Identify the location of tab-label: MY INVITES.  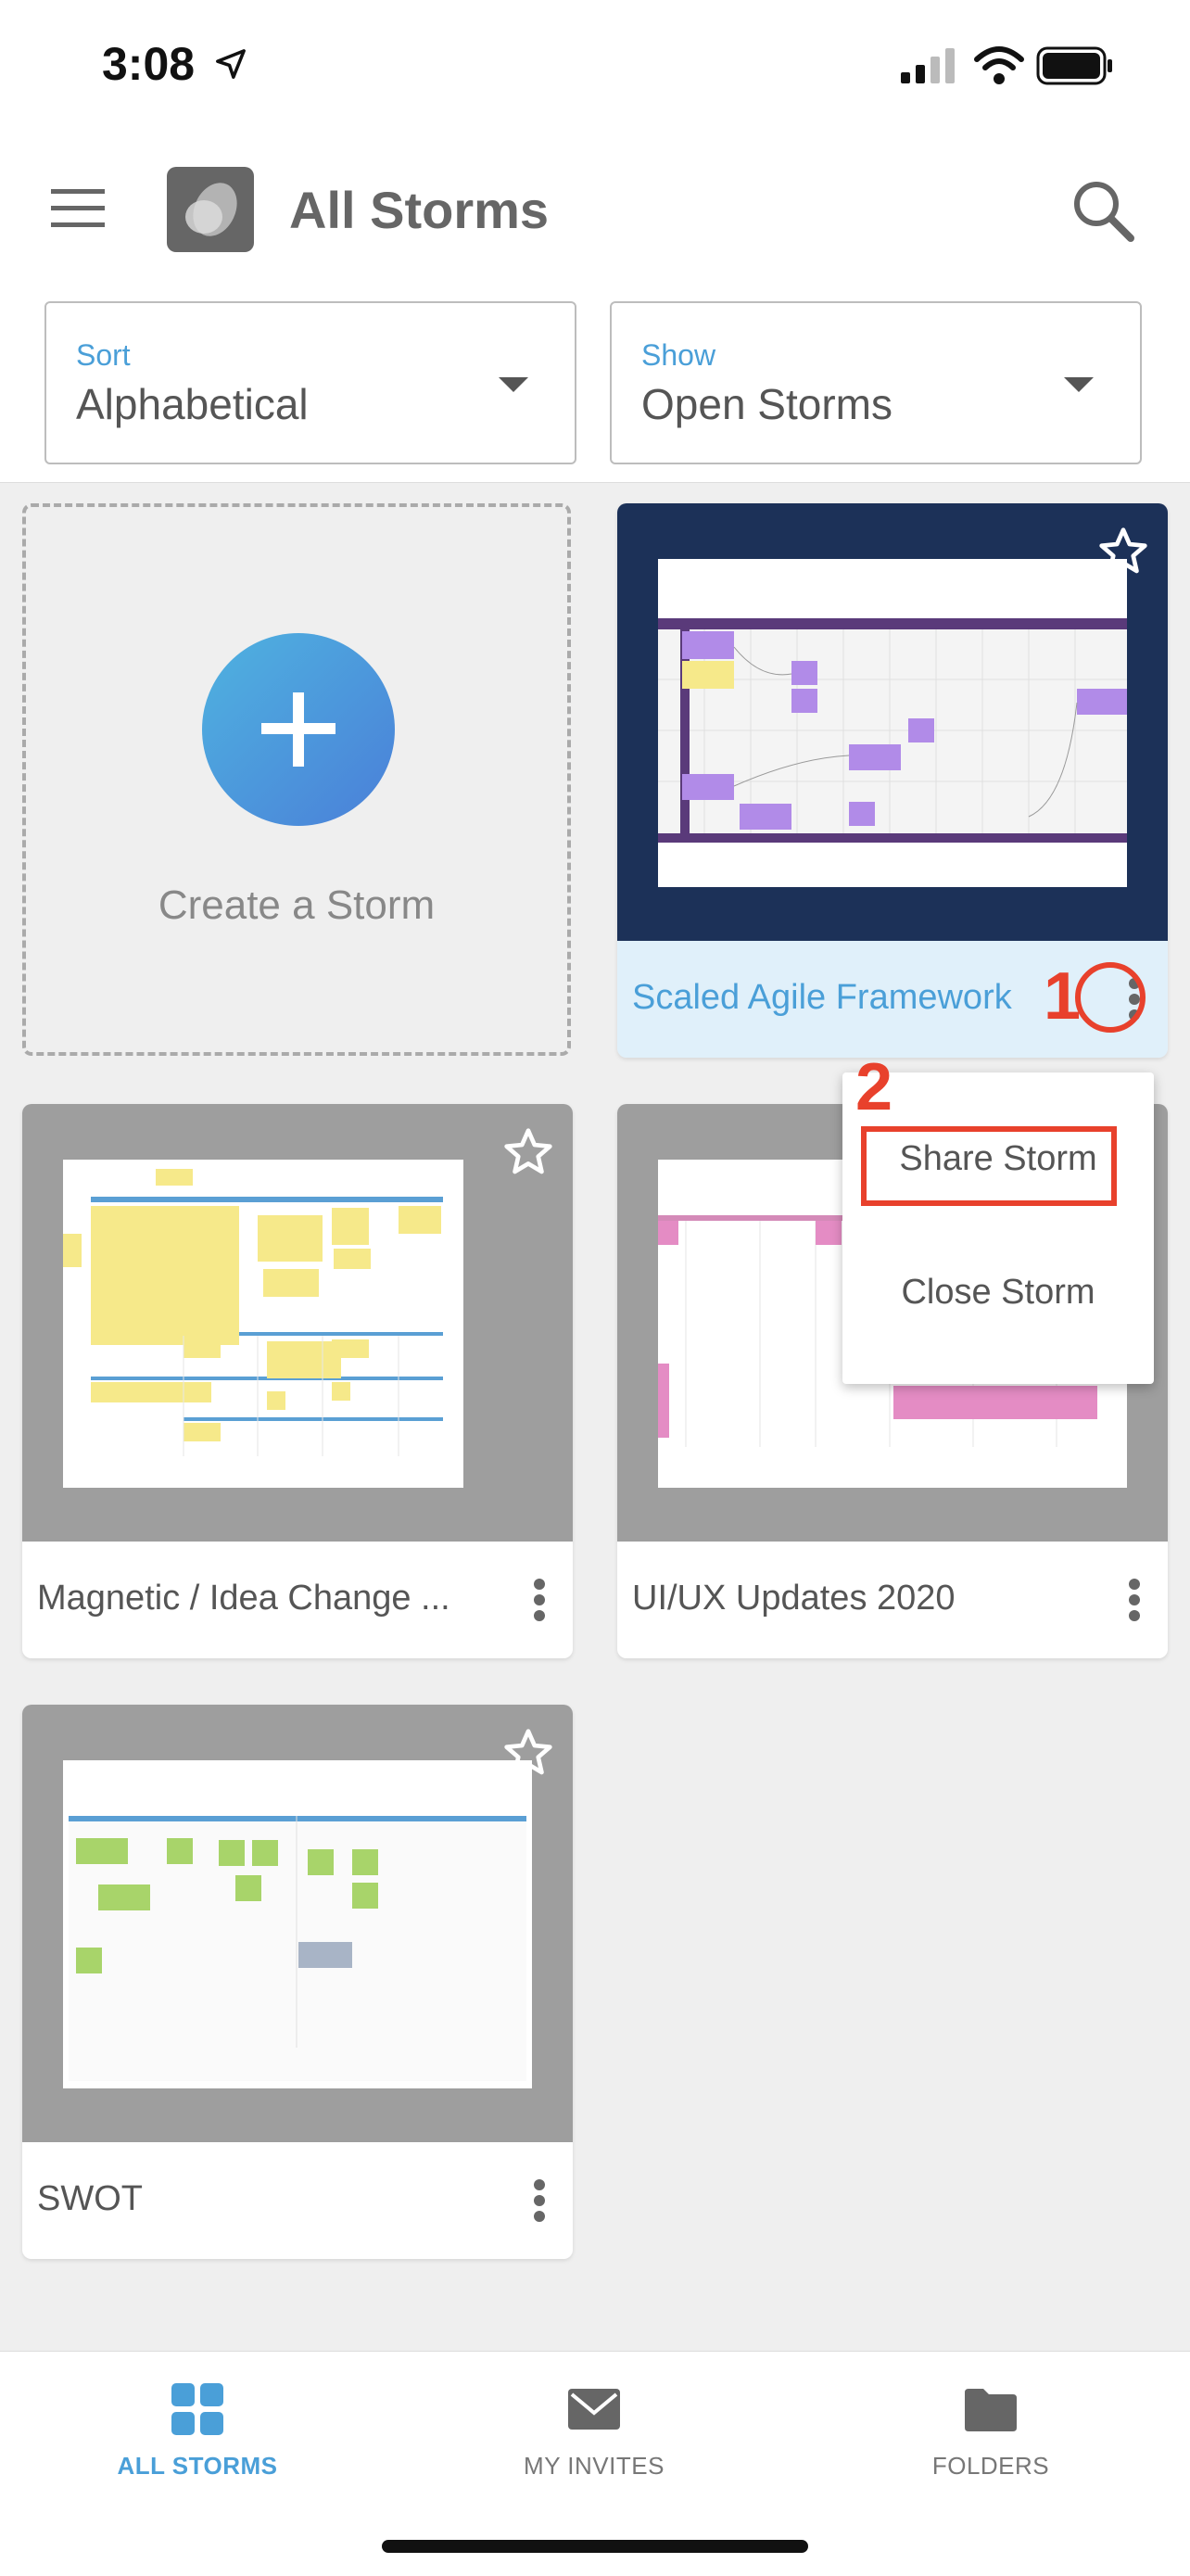
(594, 2466).